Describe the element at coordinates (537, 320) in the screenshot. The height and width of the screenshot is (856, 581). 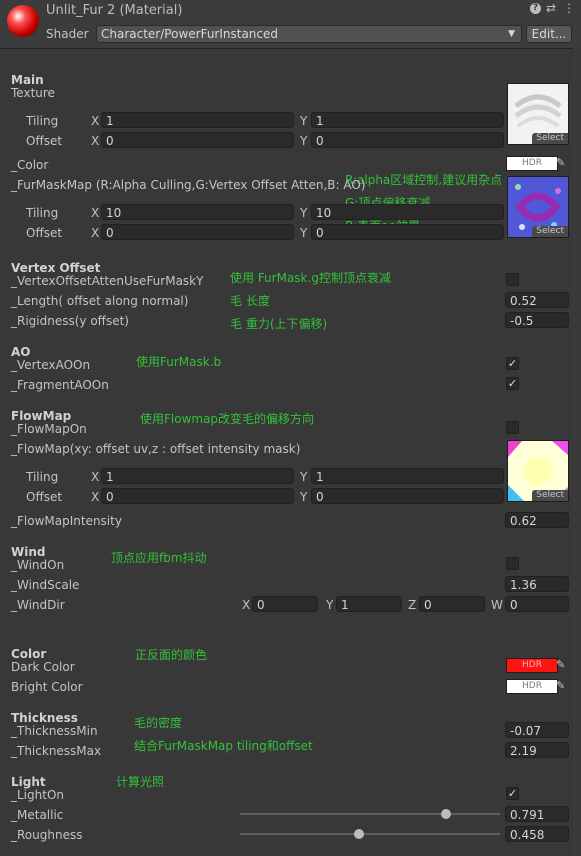
I see `rigidity-field: -0.5` at that location.